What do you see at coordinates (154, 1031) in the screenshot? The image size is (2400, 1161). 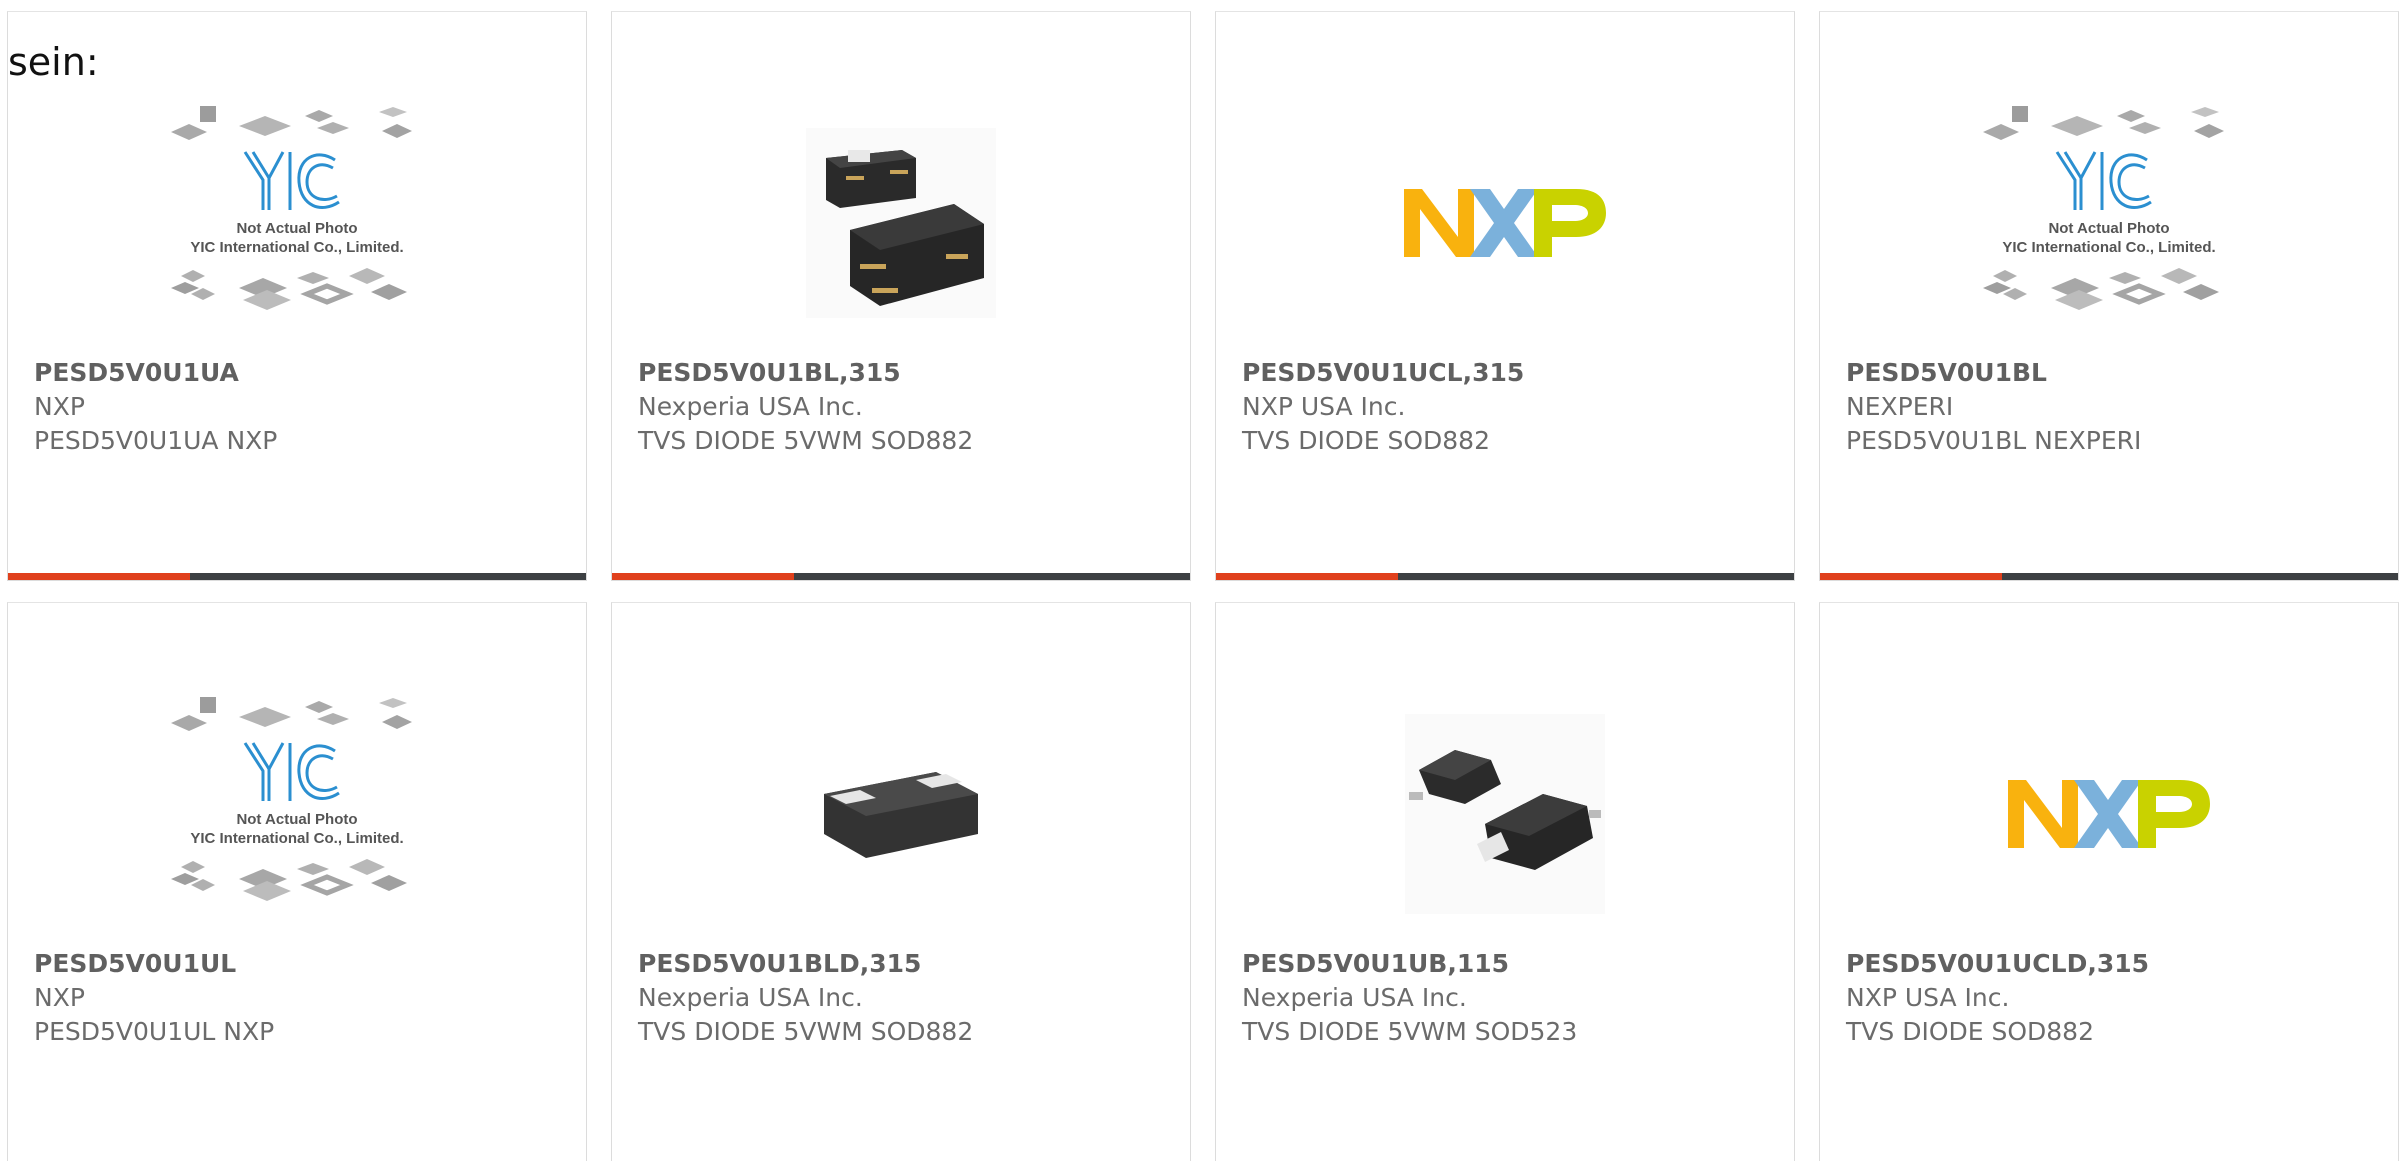 I see `product-description: PESD5V0U1UL NXP` at bounding box center [154, 1031].